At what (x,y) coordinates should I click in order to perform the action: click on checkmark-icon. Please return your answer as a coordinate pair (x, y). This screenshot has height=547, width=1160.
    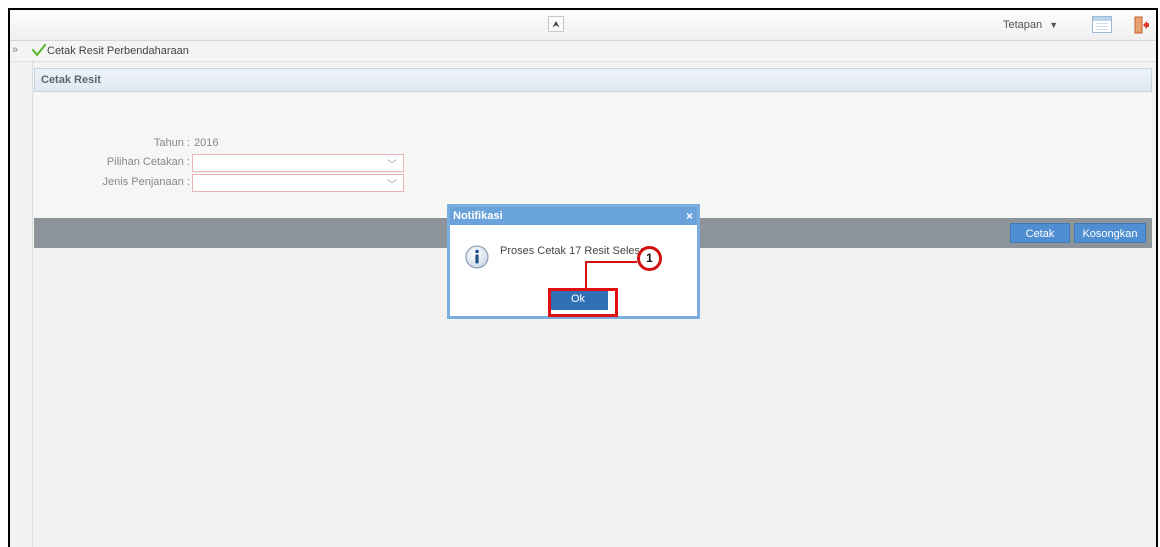
    Looking at the image, I should click on (39, 50).